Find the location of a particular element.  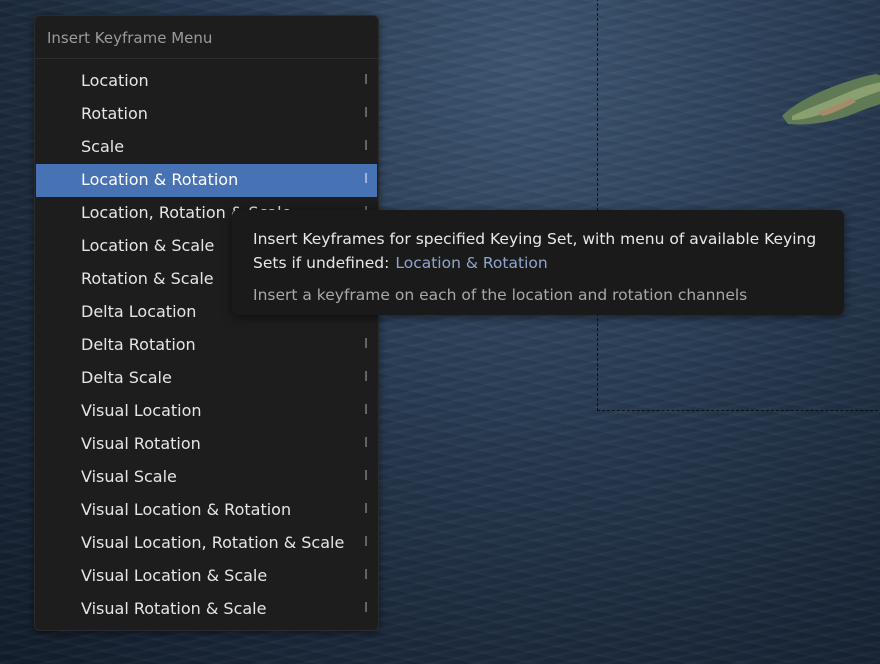

menu-title: Insert Keyframe Menu is located at coordinates (206, 37).